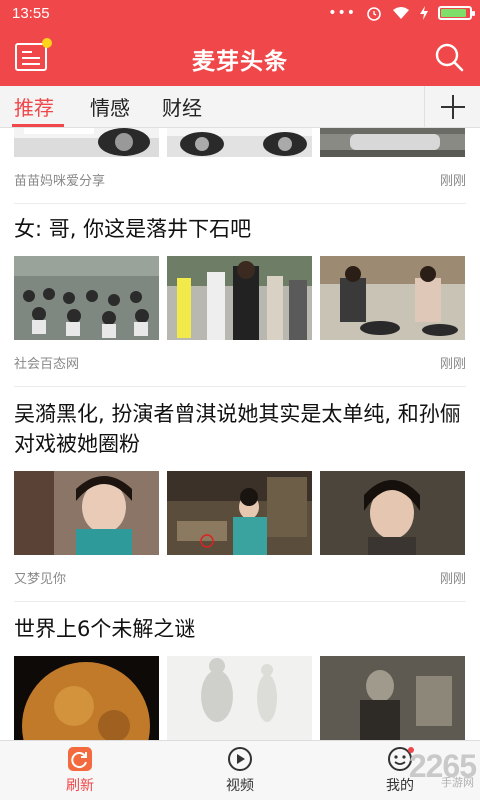 The width and height of the screenshot is (480, 801). Describe the element at coordinates (240, 62) in the screenshot. I see `app-title: 麦芽头条` at that location.